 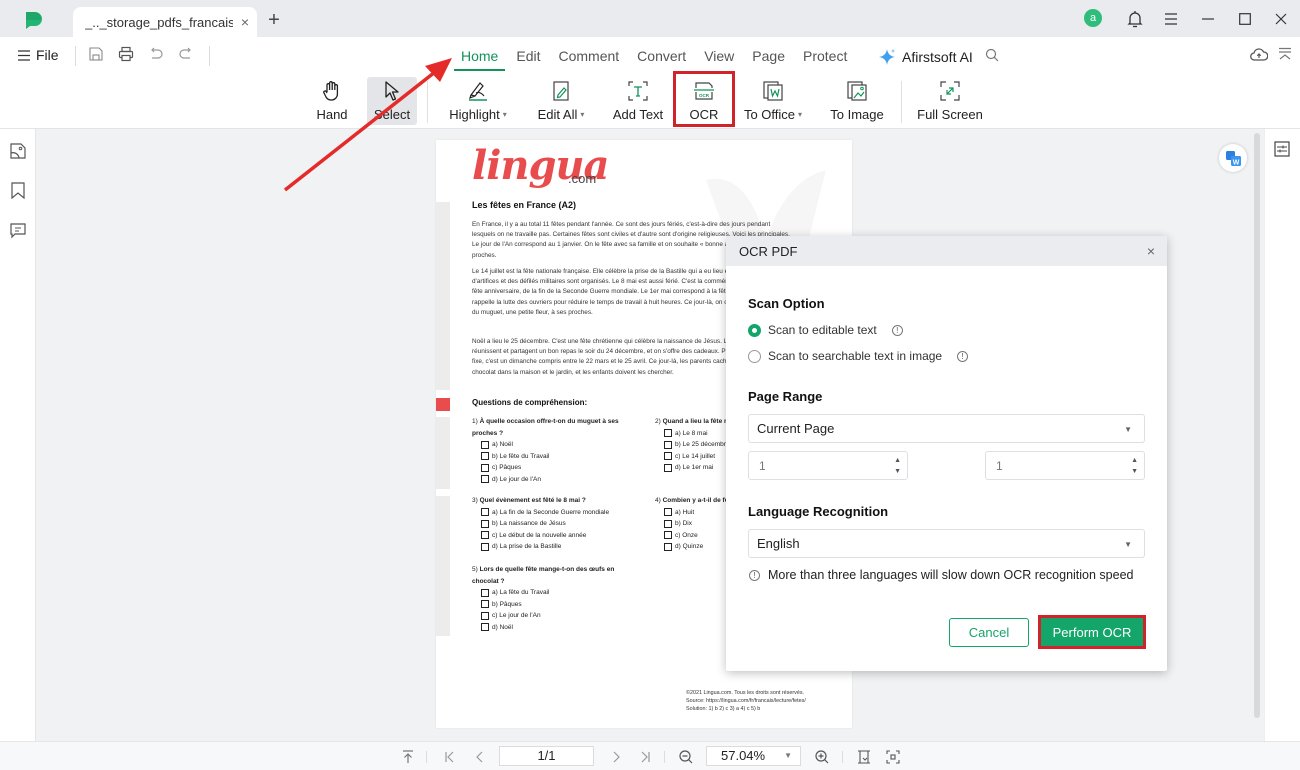 I want to click on ai-assistant-button: Afirstsoft AI, so click(x=925, y=57).